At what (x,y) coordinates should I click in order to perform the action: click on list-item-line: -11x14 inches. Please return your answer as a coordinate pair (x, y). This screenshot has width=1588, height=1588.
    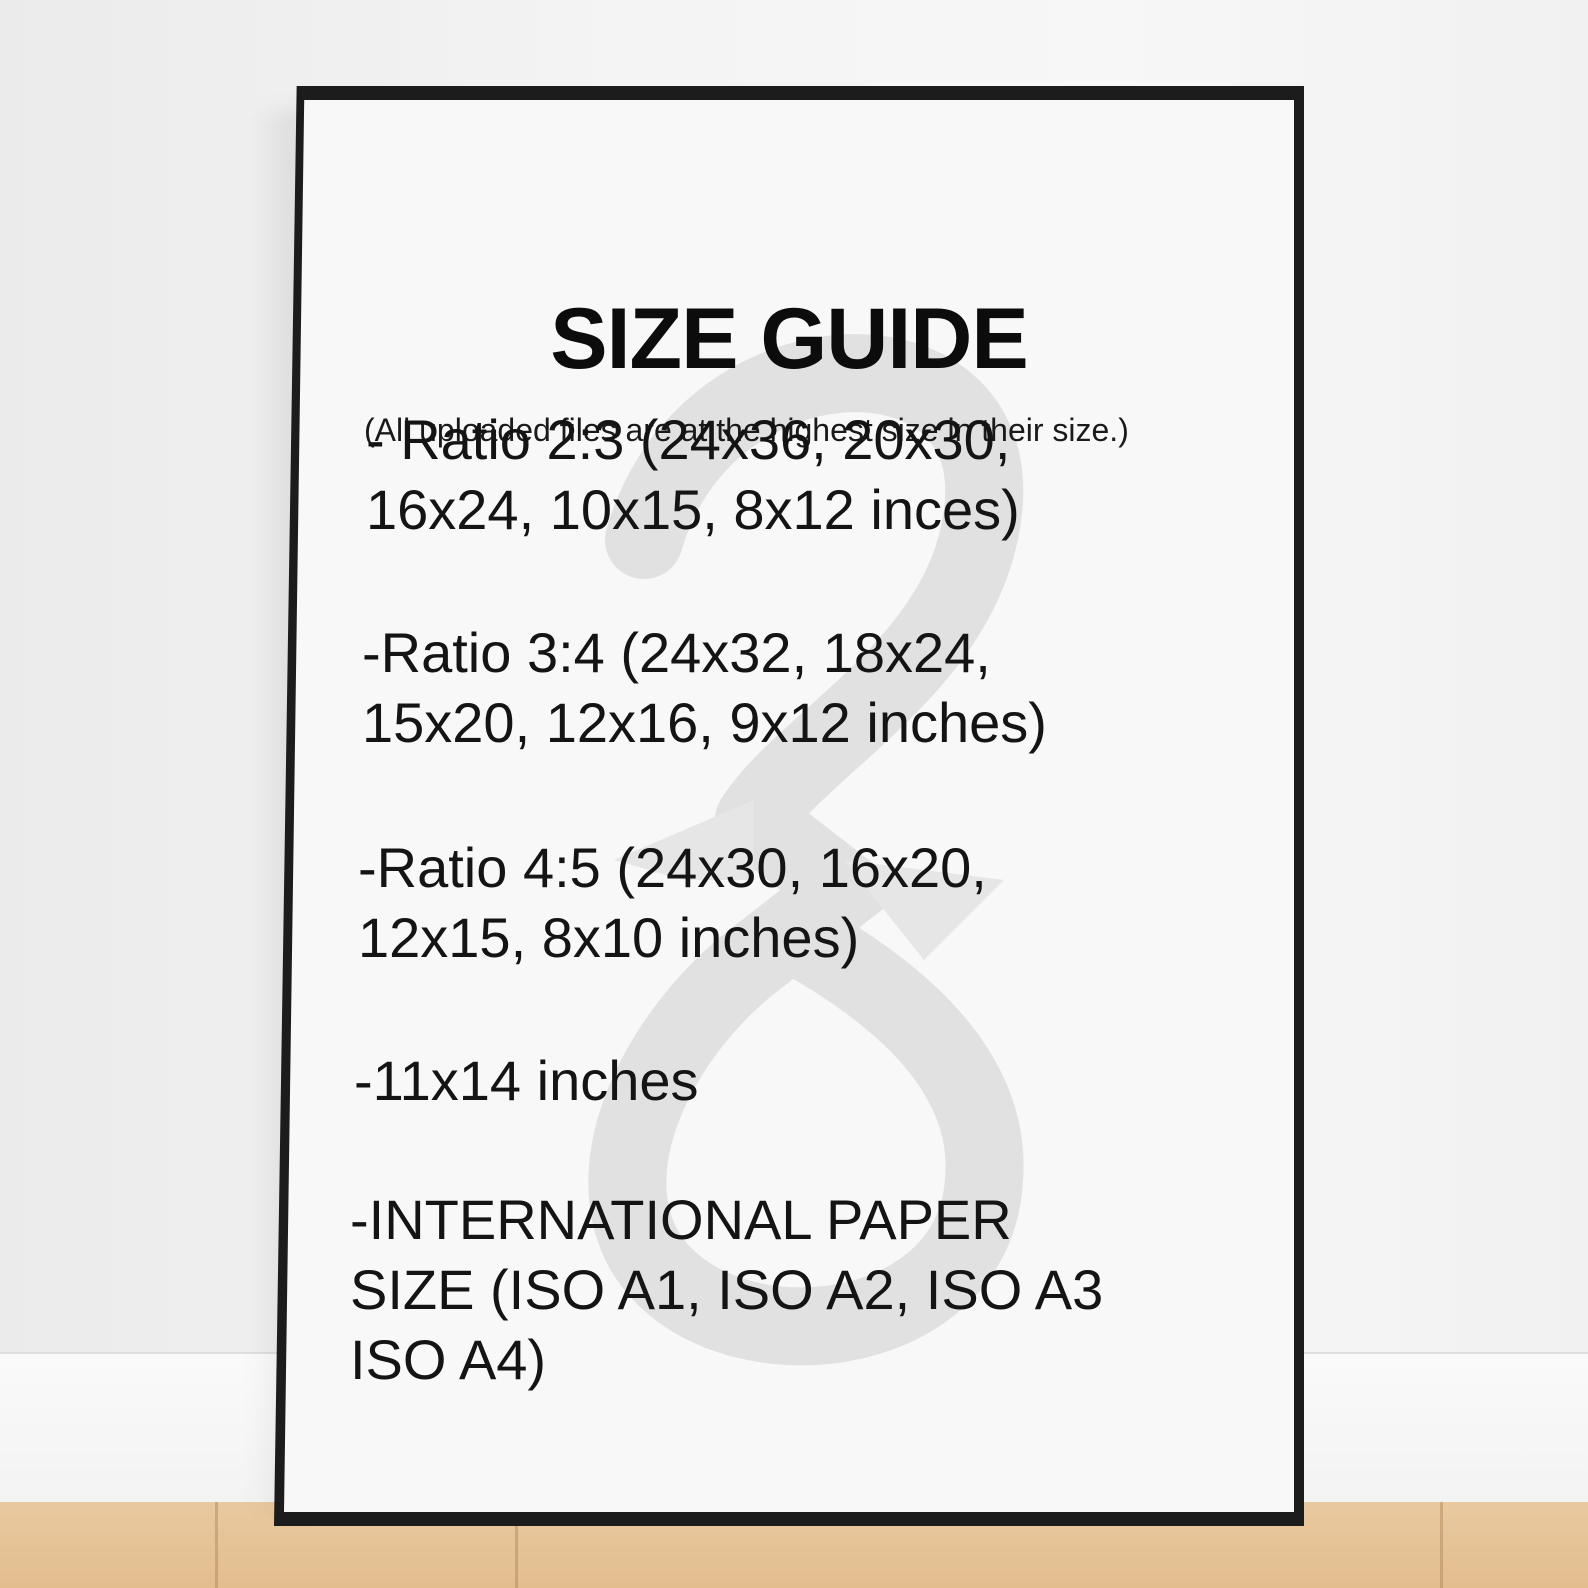
    Looking at the image, I should click on (526, 1080).